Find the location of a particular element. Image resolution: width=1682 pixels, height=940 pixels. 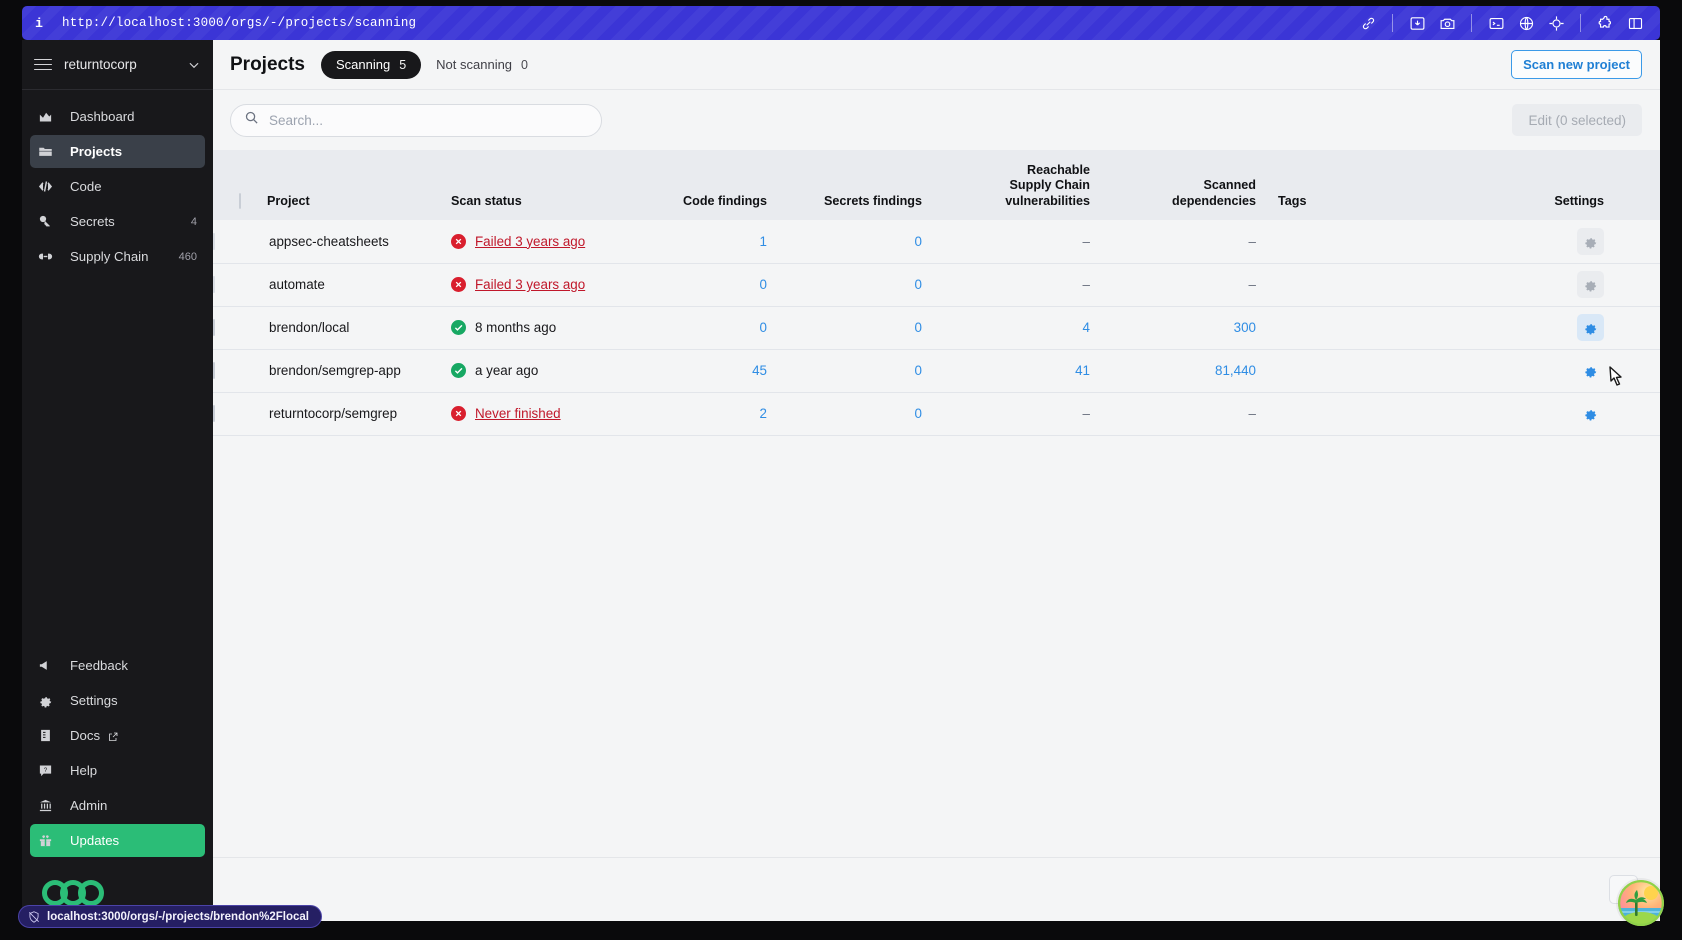

search-box is located at coordinates (416, 120).